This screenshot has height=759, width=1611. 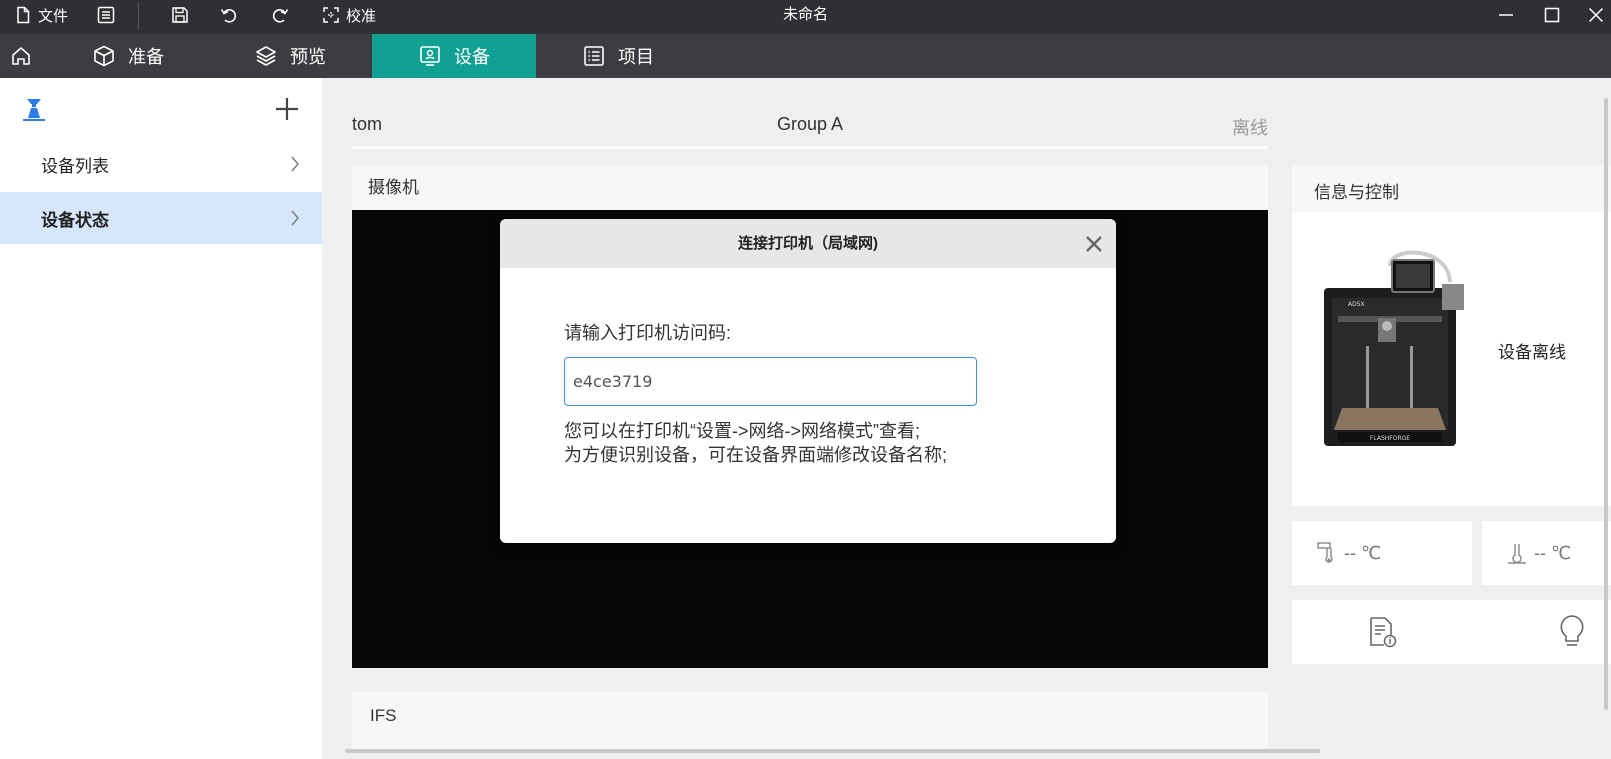 I want to click on title-bar: 文件 校准 未命名, so click(x=805, y=17).